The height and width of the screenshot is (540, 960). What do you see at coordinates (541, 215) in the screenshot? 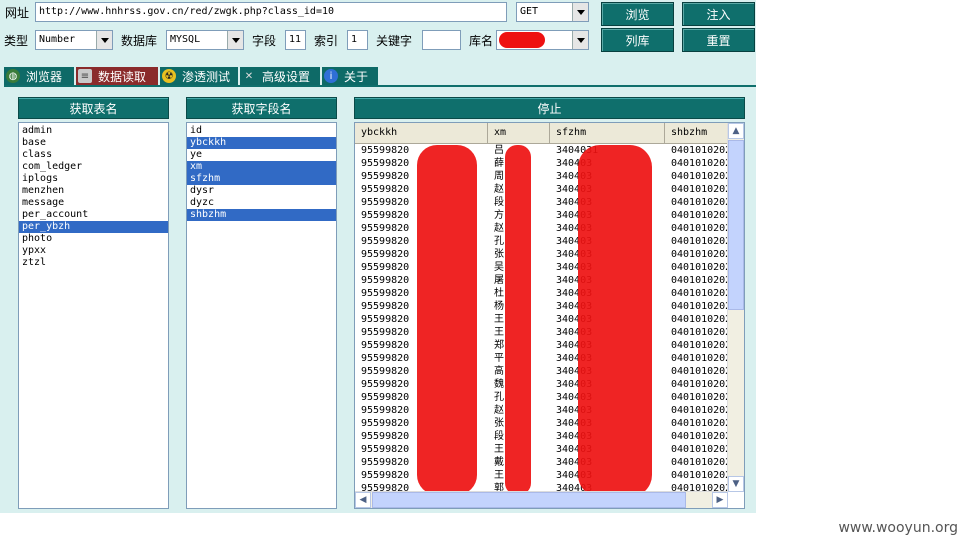
I see `table-row: 95599820 方 340403 0401010202` at bounding box center [541, 215].